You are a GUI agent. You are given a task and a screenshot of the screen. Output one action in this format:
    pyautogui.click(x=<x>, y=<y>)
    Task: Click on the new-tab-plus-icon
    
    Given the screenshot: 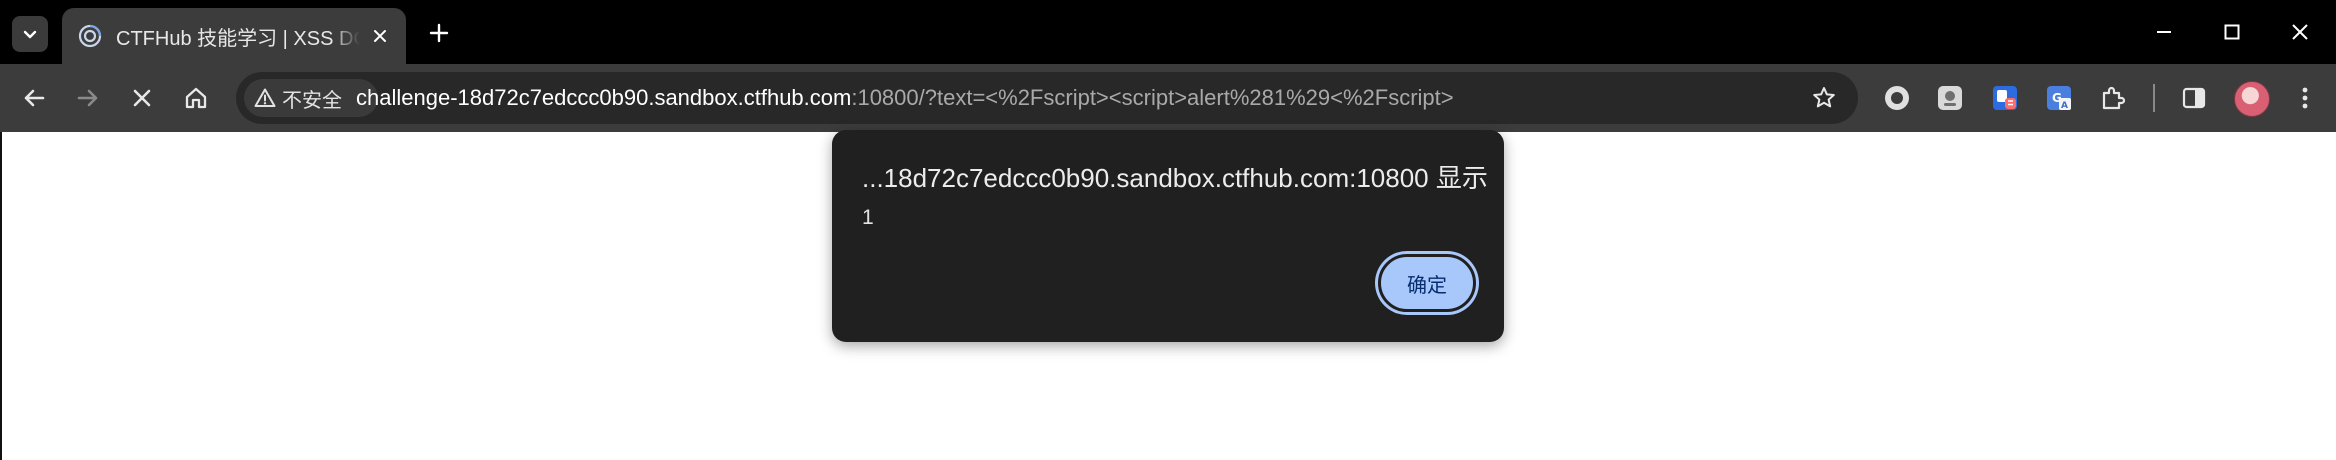 What is the action you would take?
    pyautogui.click(x=439, y=33)
    